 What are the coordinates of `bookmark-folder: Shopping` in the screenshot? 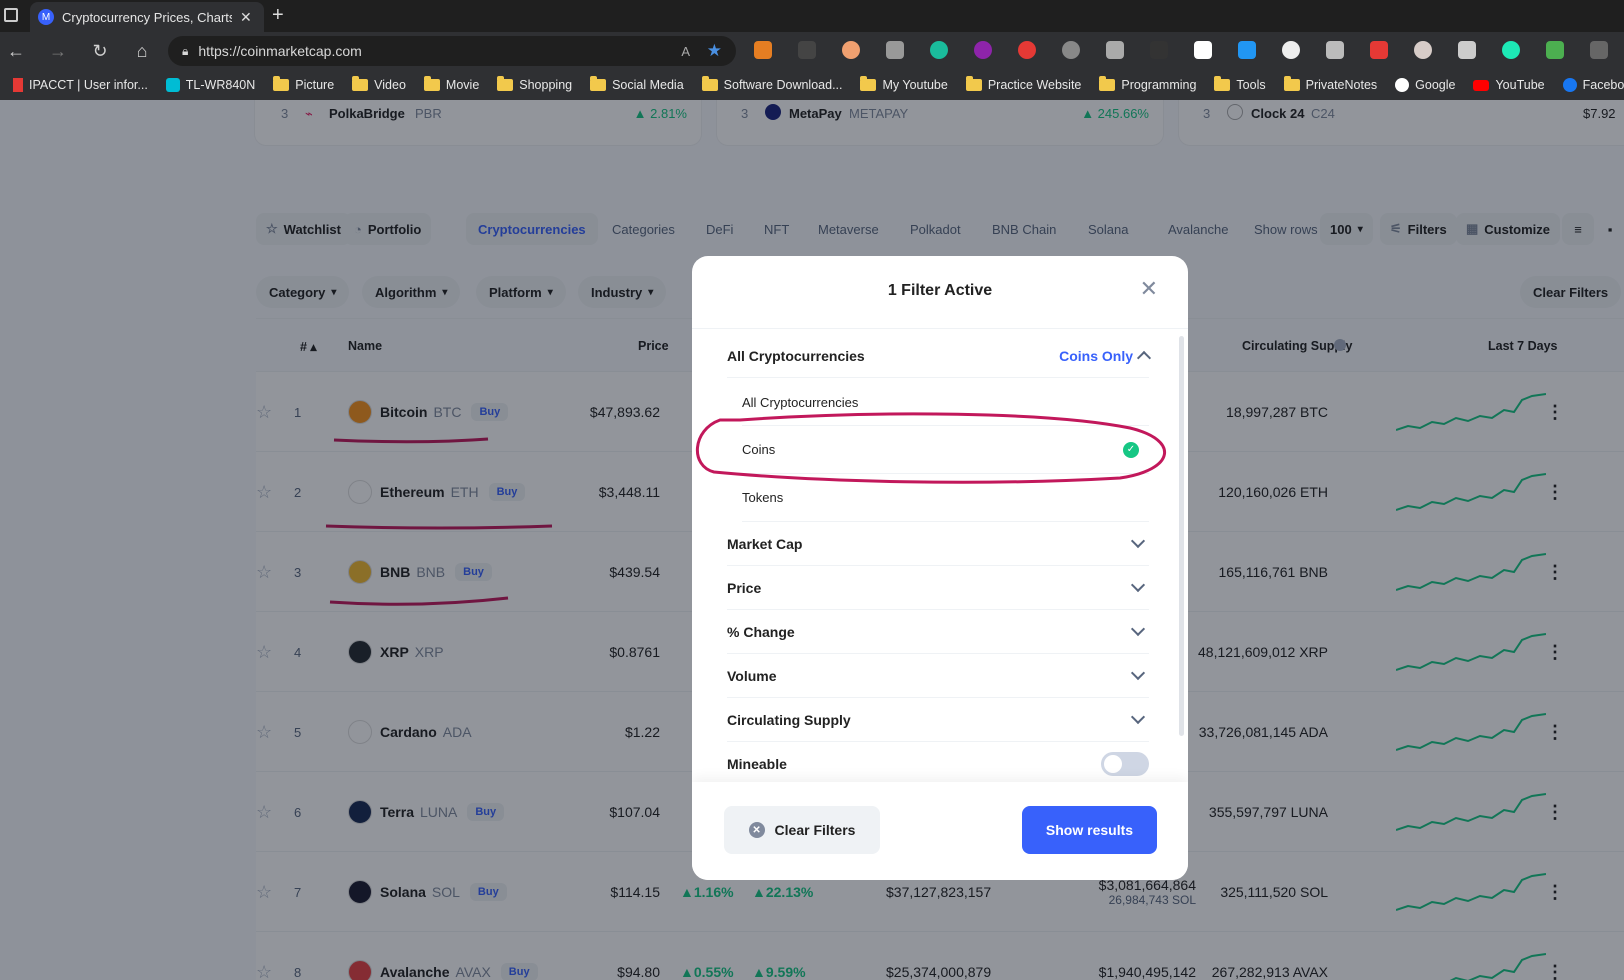 It's located at (534, 85).